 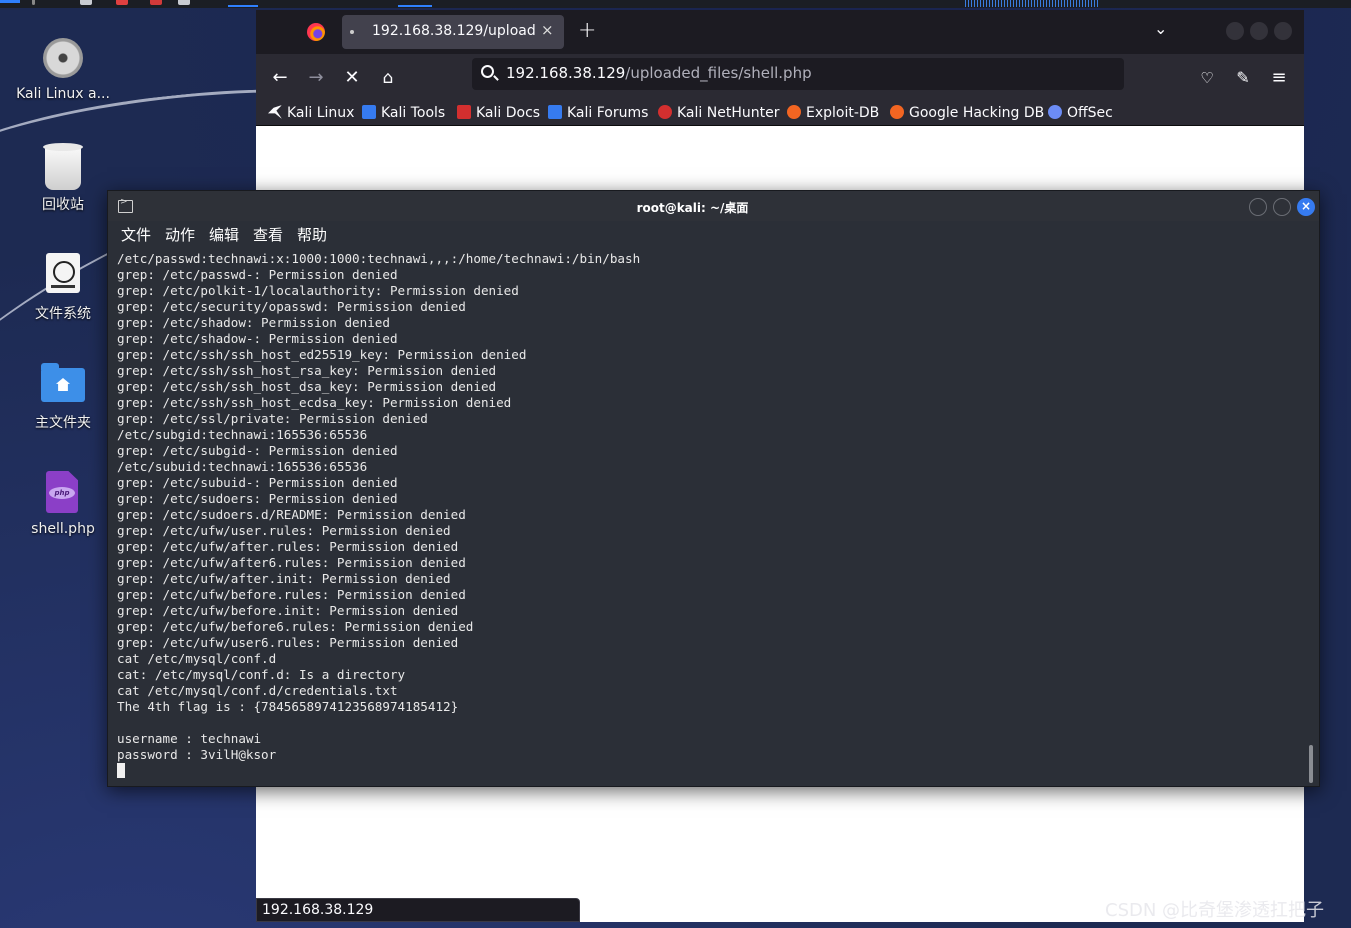 I want to click on tab-title: 192.168.38.129/uploaded_, so click(x=454, y=31).